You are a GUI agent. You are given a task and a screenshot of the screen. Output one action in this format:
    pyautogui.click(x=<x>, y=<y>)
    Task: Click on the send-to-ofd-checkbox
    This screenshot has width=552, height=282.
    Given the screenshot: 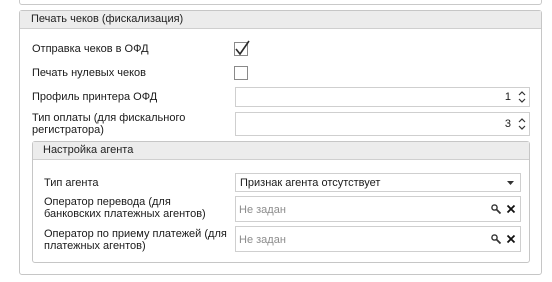 What is the action you would take?
    pyautogui.click(x=242, y=48)
    